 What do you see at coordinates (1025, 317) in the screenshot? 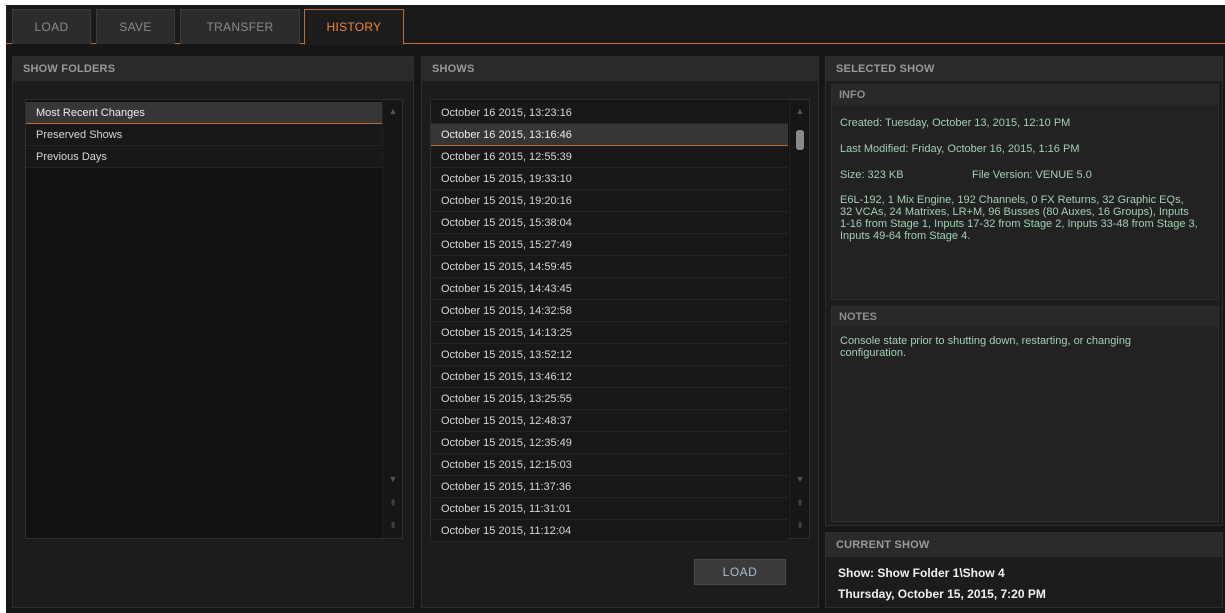
I see `notes-title: NOTES` at bounding box center [1025, 317].